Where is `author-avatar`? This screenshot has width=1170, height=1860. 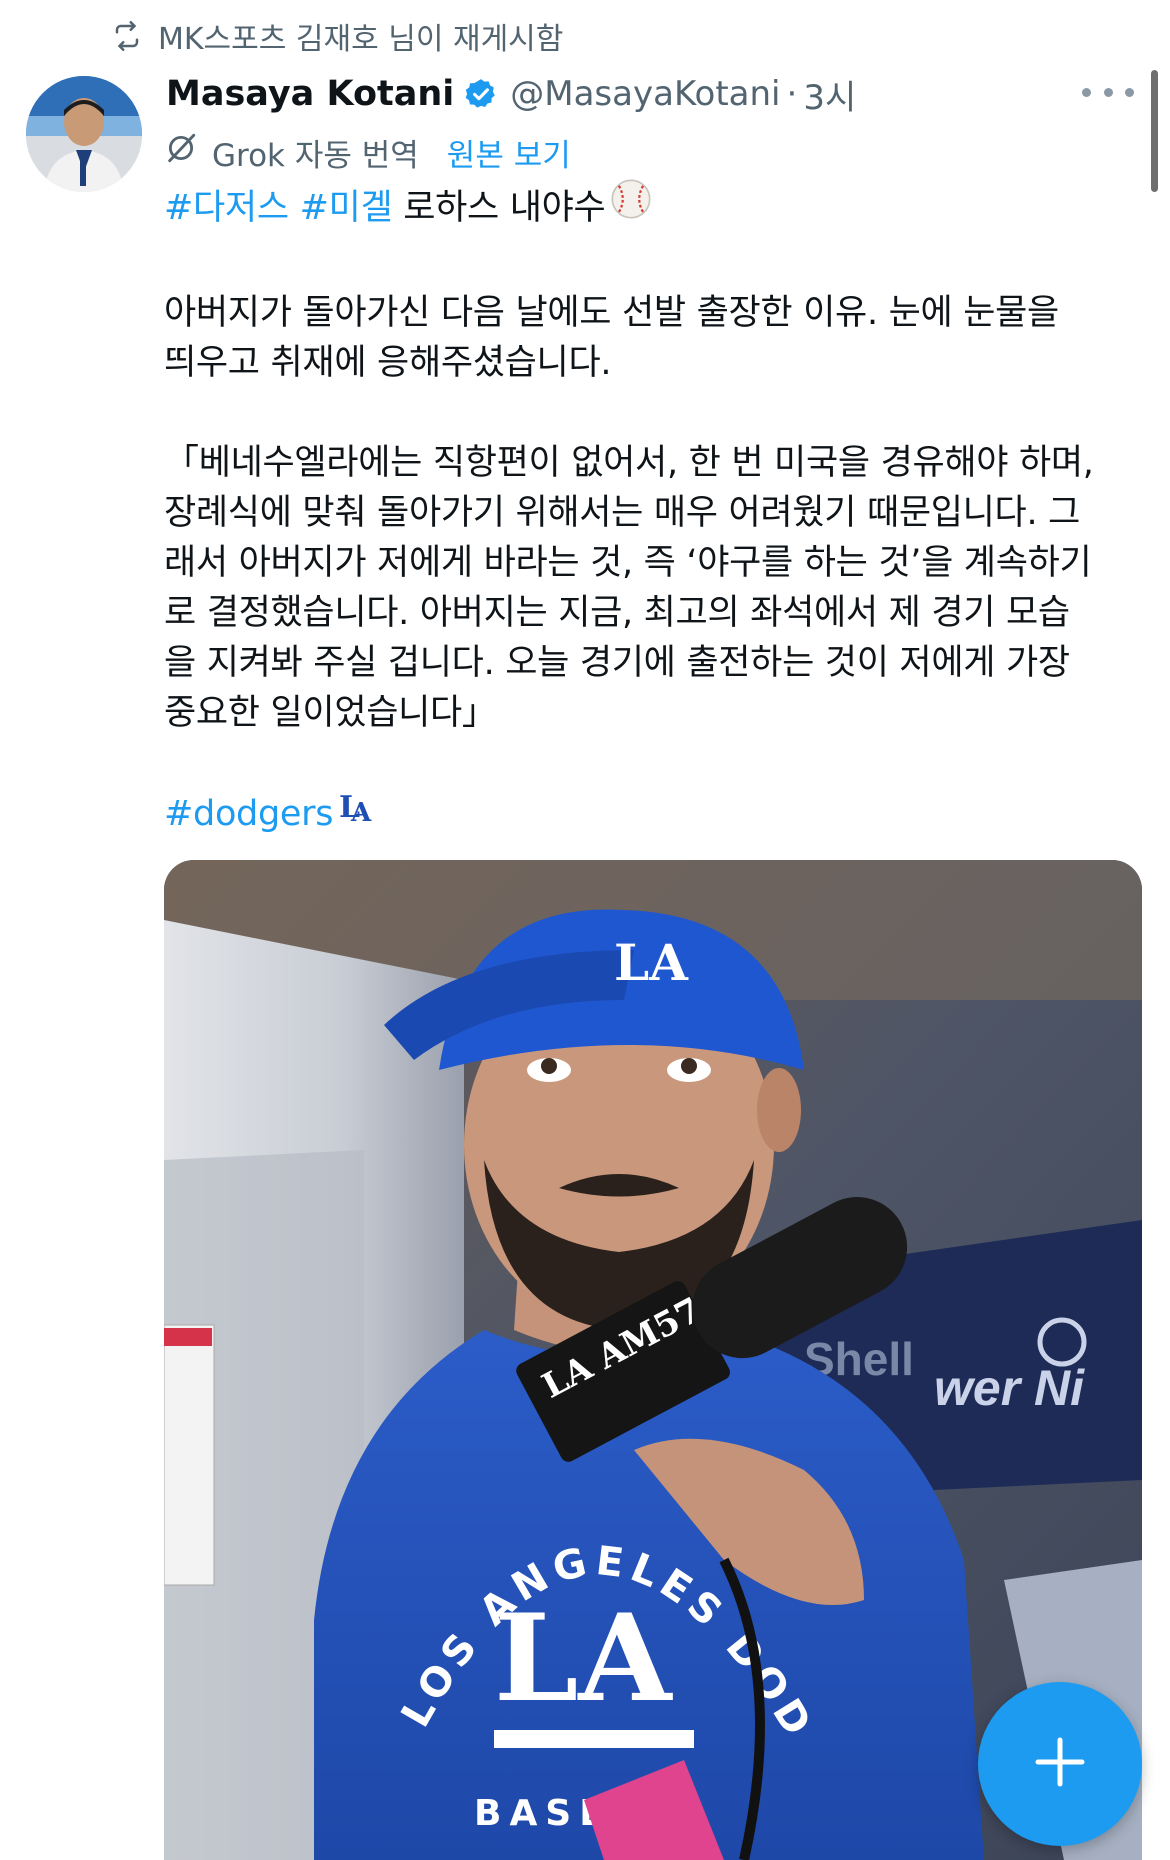
author-avatar is located at coordinates (84, 134).